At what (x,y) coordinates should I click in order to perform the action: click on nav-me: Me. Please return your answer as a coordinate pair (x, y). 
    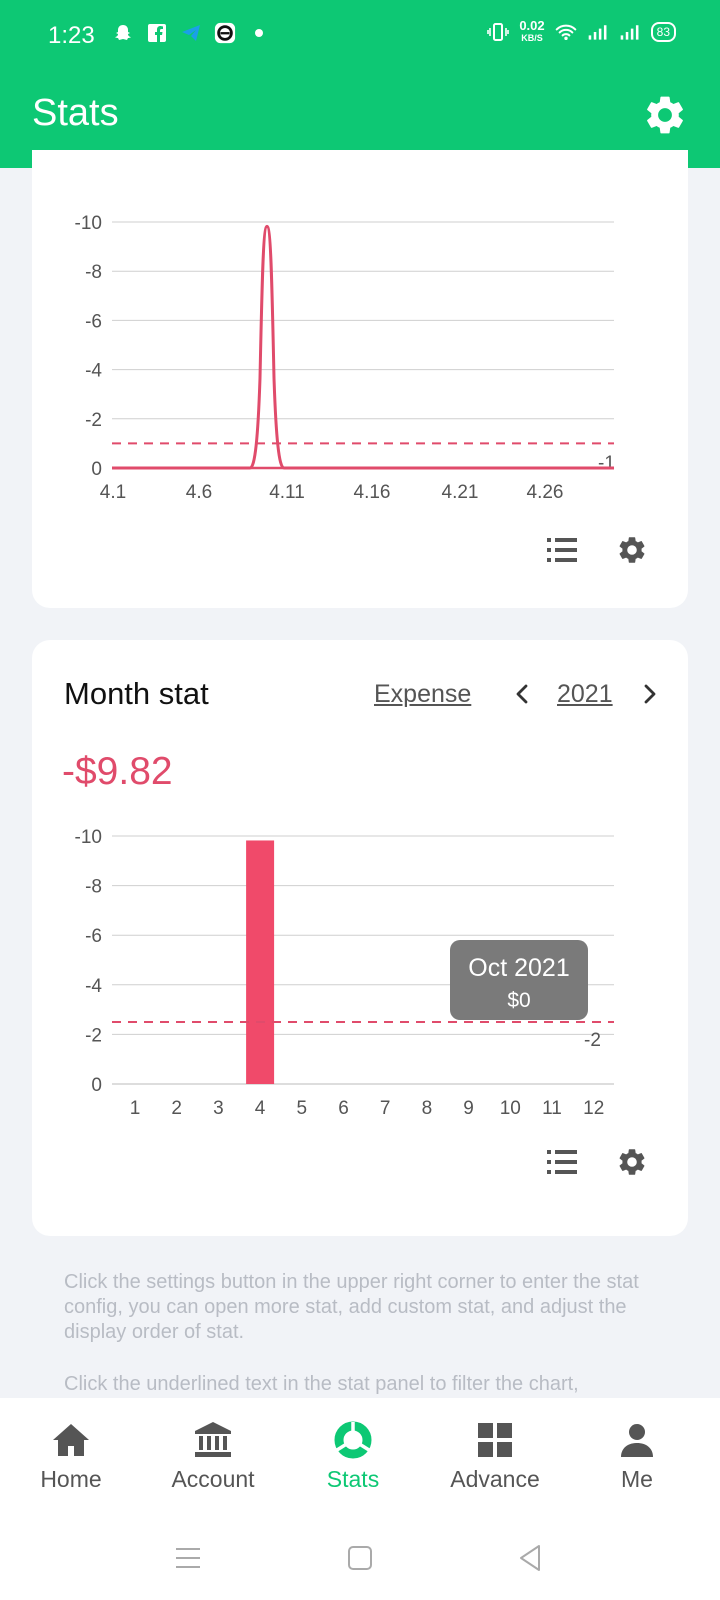
    Looking at the image, I should click on (637, 1456).